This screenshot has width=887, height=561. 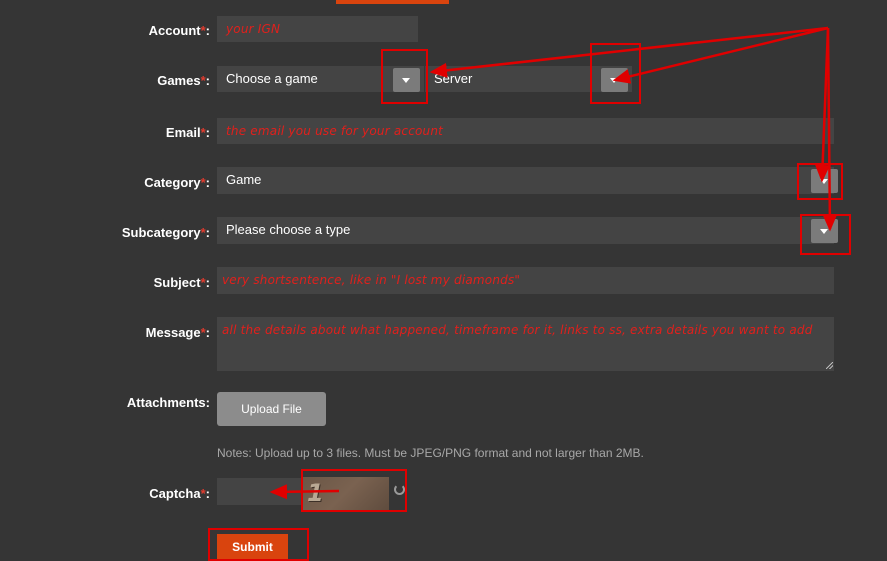 What do you see at coordinates (304, 492) in the screenshot?
I see `annotation-arrow-captcha` at bounding box center [304, 492].